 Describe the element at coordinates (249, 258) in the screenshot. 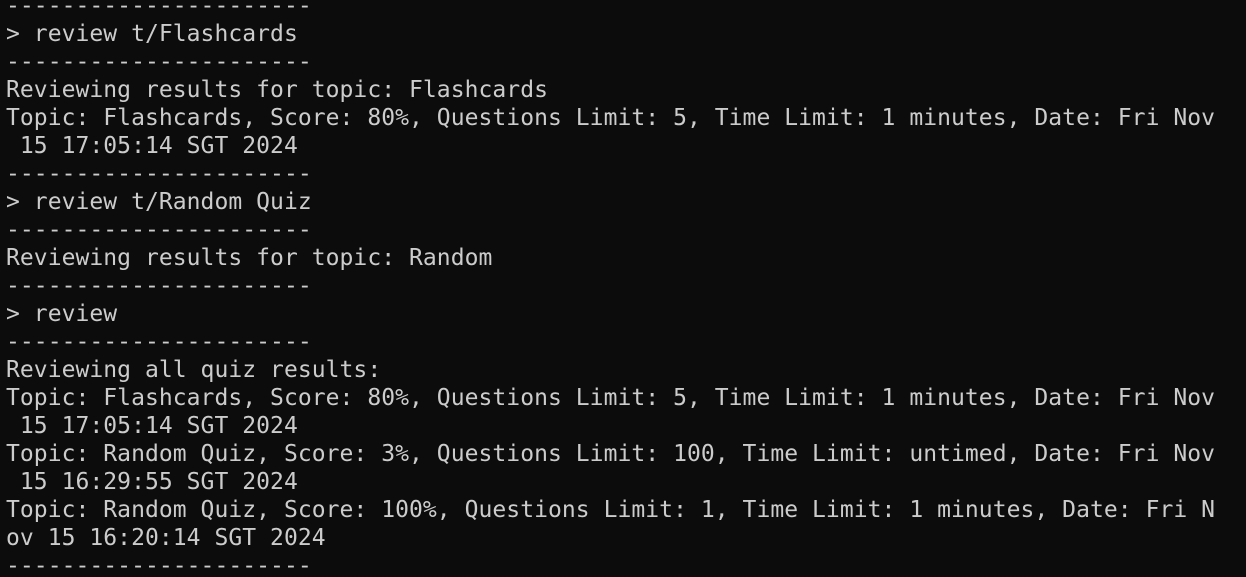

I see `output-line: Reviewing results for topic: Random` at that location.